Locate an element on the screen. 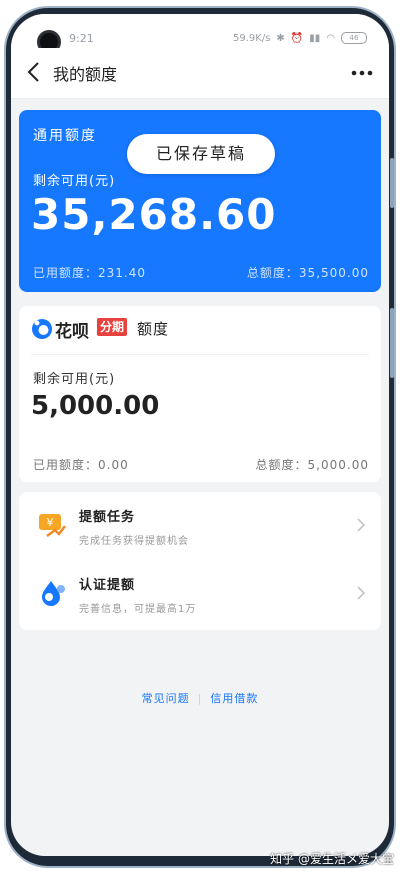 The width and height of the screenshot is (400, 875). wifi-icon: ◠ is located at coordinates (330, 38).